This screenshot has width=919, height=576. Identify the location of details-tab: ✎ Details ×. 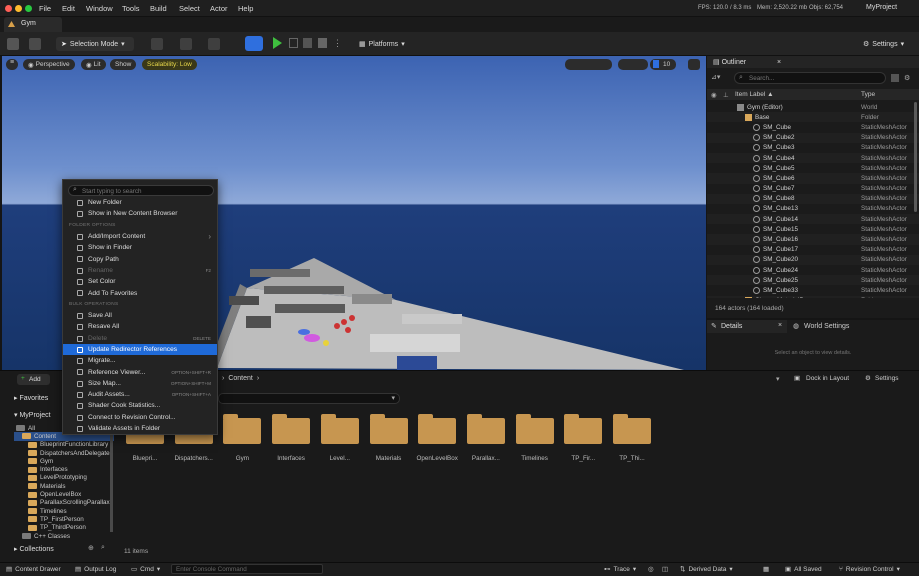
(747, 326).